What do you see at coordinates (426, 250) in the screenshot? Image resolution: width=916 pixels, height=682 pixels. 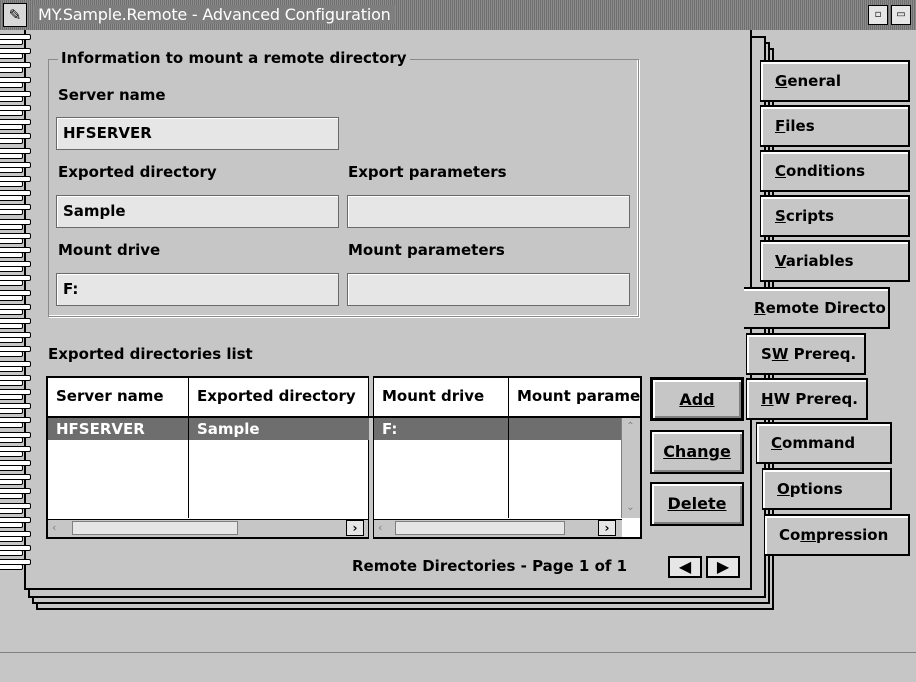 I see `mount-parameters-label: Mount parameters` at bounding box center [426, 250].